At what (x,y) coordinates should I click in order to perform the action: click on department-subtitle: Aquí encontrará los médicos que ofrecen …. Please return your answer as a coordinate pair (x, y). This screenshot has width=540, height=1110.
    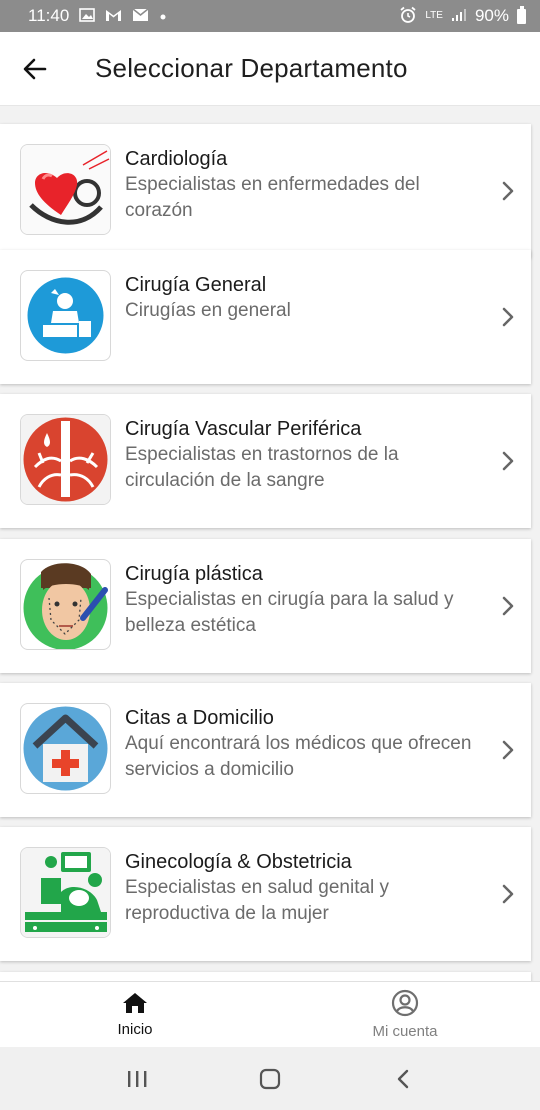
    Looking at the image, I should click on (298, 756).